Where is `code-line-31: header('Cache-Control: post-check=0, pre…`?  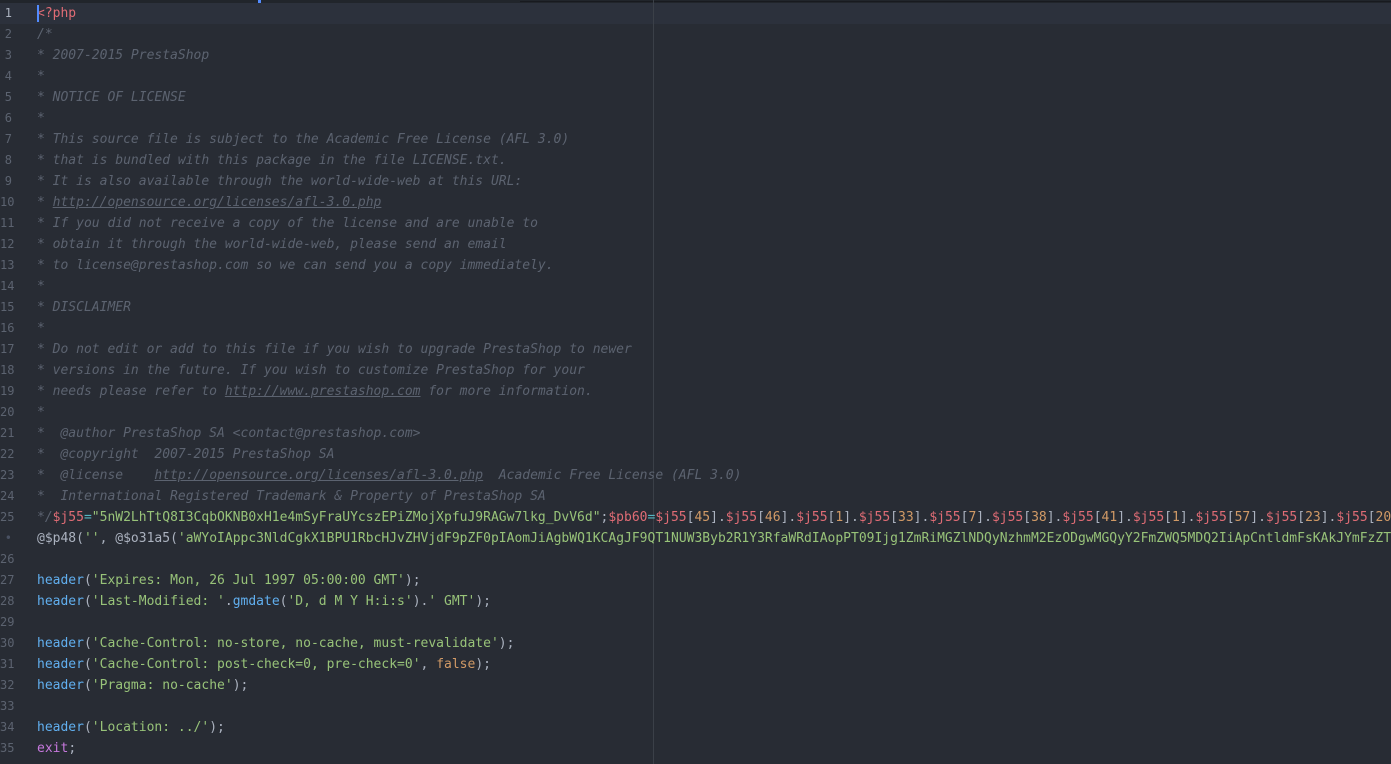
code-line-31: header('Cache-Control: post-check=0, pre… is located at coordinates (714, 664).